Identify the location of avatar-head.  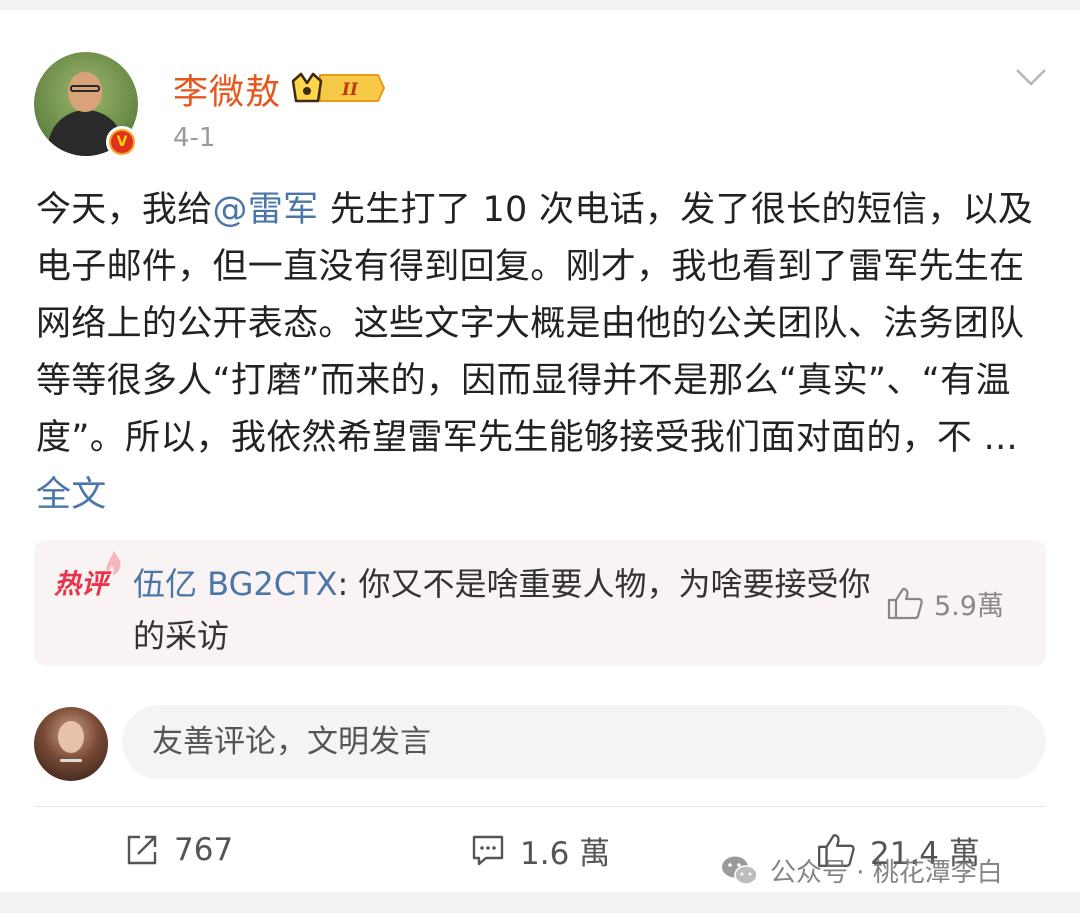
(85, 92).